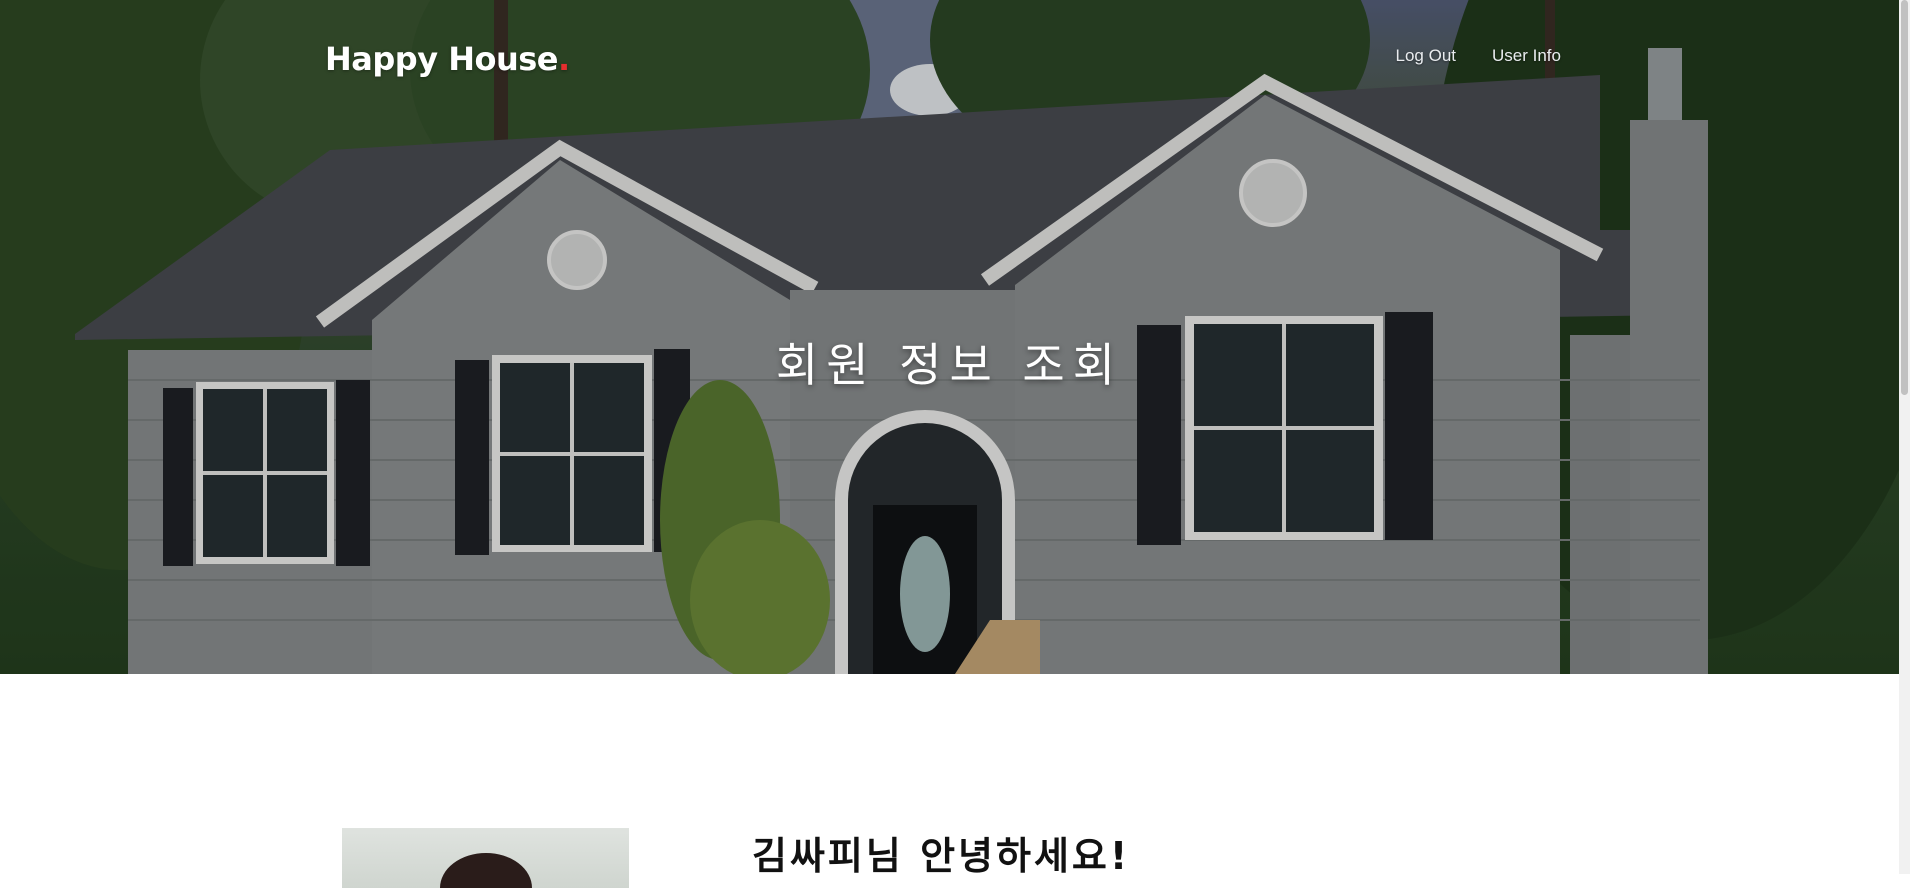 Image resolution: width=1910 pixels, height=888 pixels. Describe the element at coordinates (441, 59) in the screenshot. I see `brand-text: Happy House` at that location.